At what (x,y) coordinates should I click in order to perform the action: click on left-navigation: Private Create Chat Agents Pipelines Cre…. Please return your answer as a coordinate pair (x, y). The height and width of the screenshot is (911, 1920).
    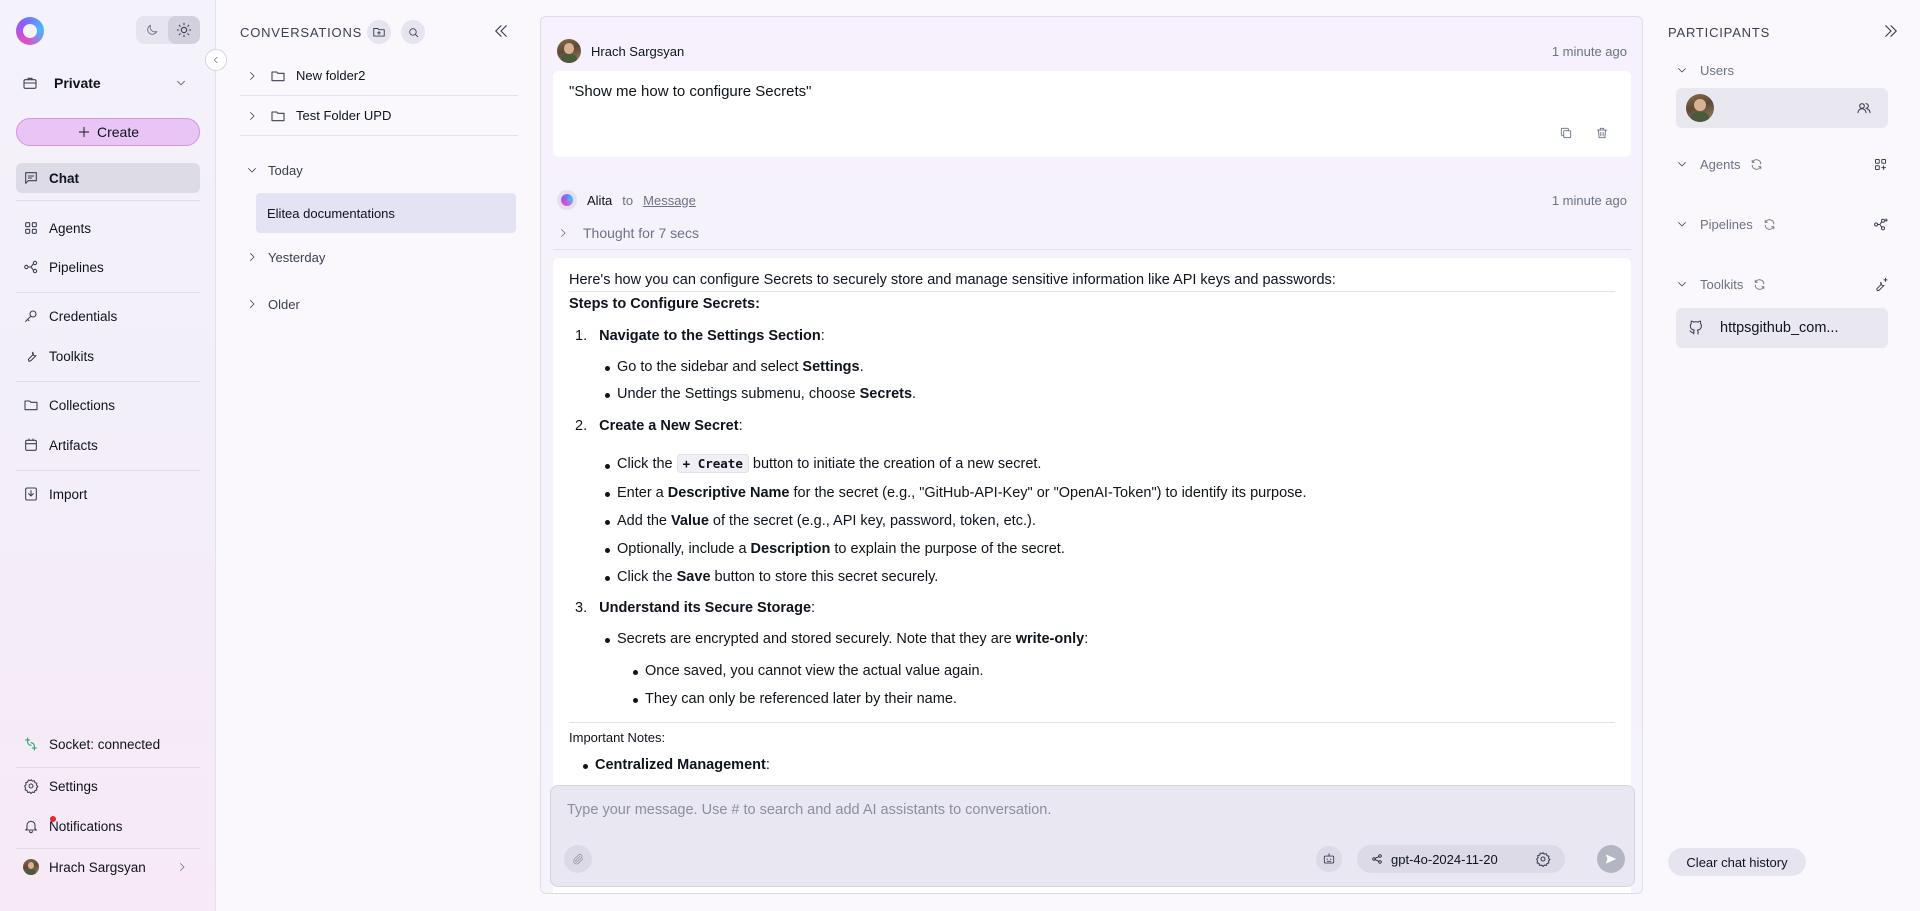
    Looking at the image, I should click on (113, 455).